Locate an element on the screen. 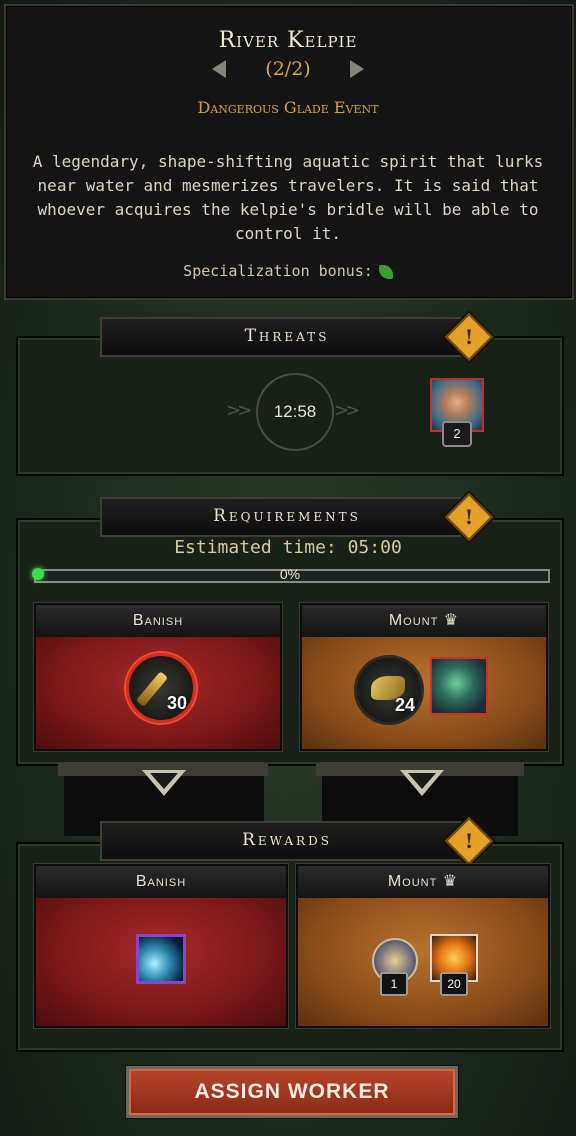 This screenshot has width=576, height=1136. banish-requirement-count: 30 is located at coordinates (176, 703).